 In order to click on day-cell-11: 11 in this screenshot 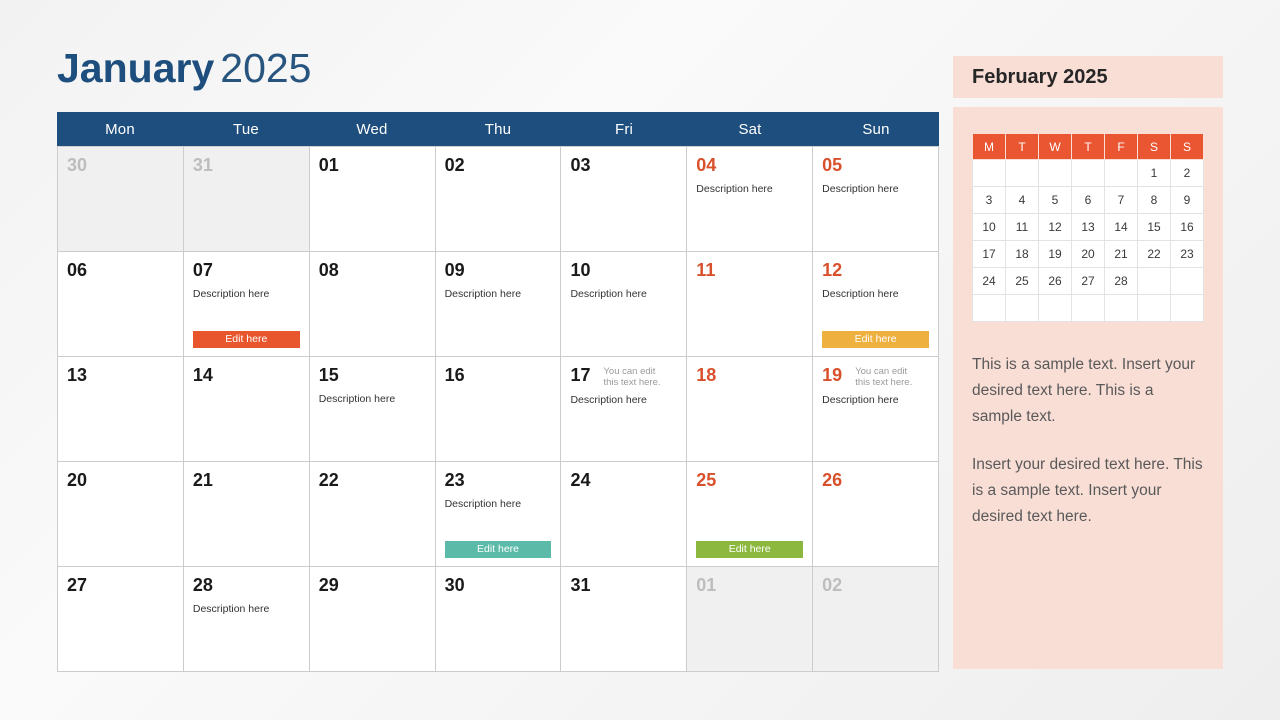, I will do `click(750, 304)`.